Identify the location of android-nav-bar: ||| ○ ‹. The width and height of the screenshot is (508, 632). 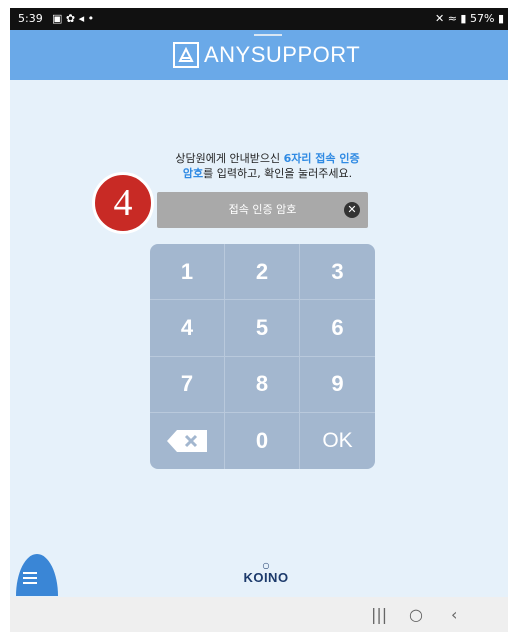
(259, 614).